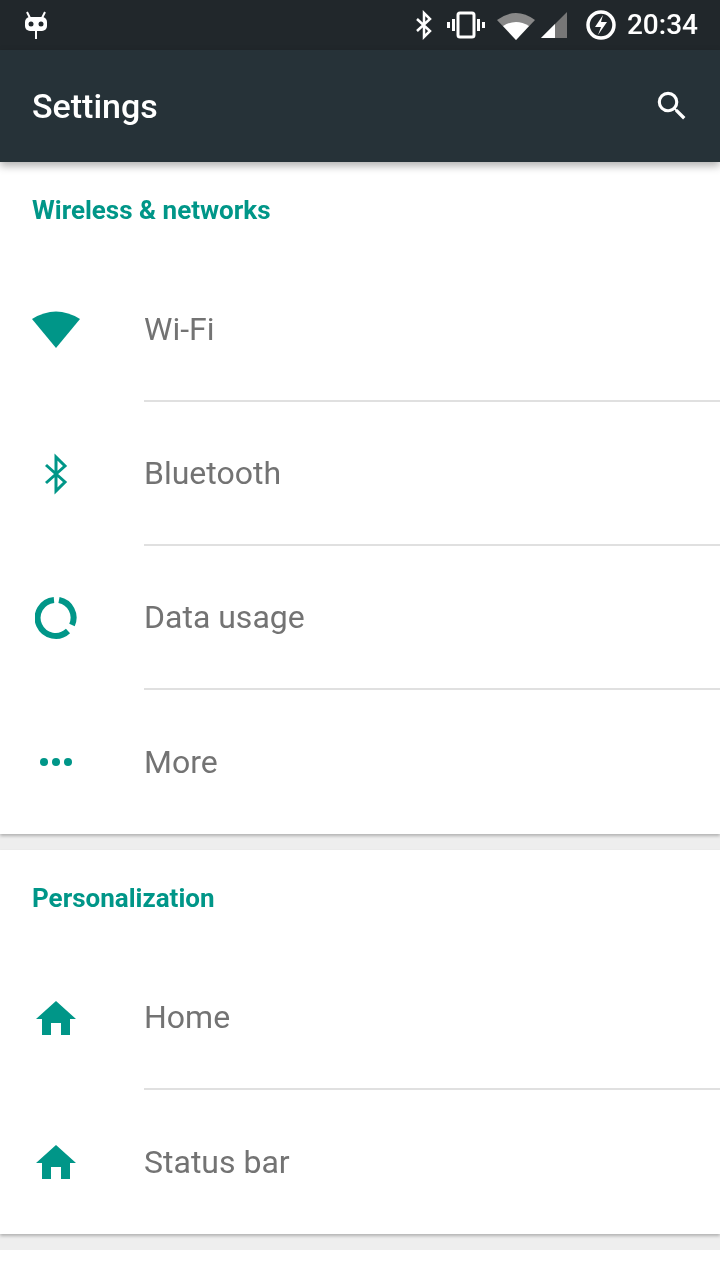 This screenshot has height=1280, width=720. Describe the element at coordinates (360, 474) in the screenshot. I see `settings-item: Bluetooth` at that location.